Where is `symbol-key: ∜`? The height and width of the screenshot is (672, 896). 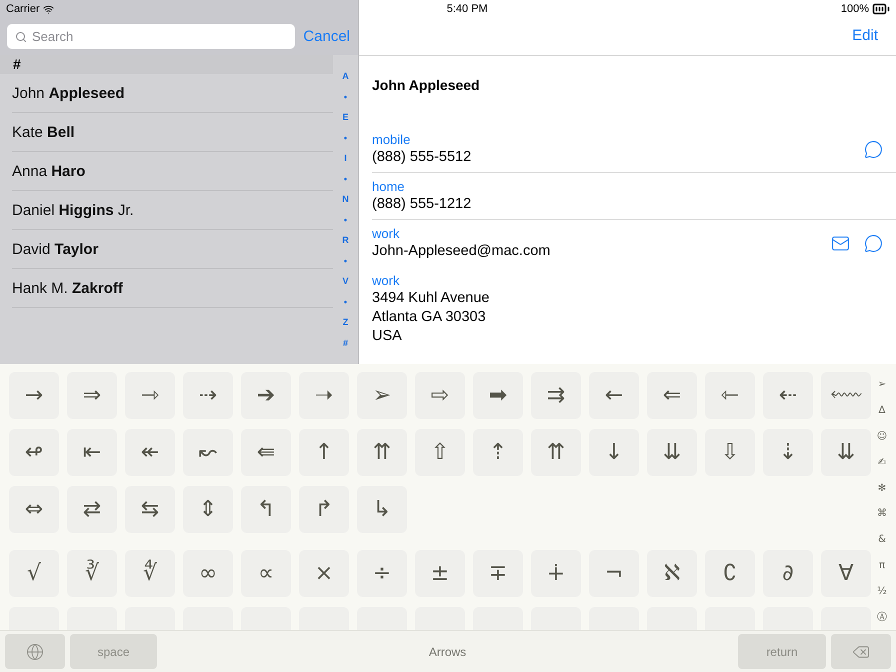
symbol-key: ∜ is located at coordinates (150, 573).